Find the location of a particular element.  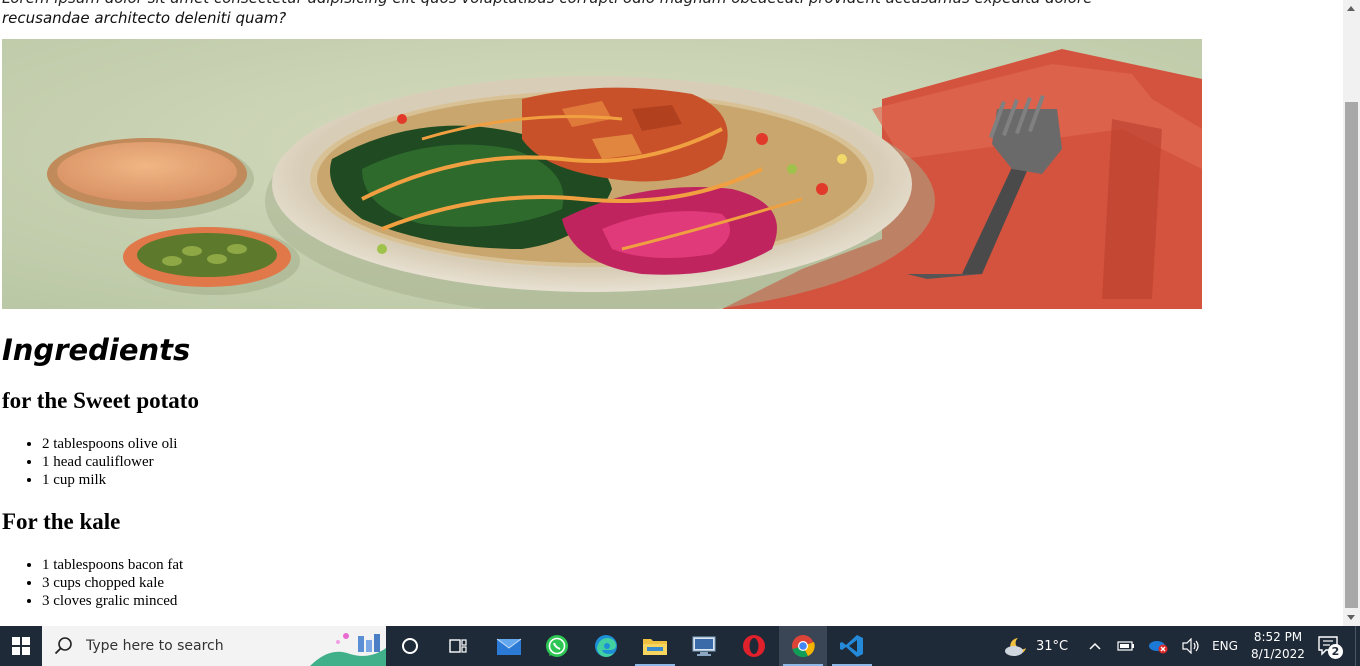

list-item: 3 cups chopped kale is located at coordinates (112, 583).